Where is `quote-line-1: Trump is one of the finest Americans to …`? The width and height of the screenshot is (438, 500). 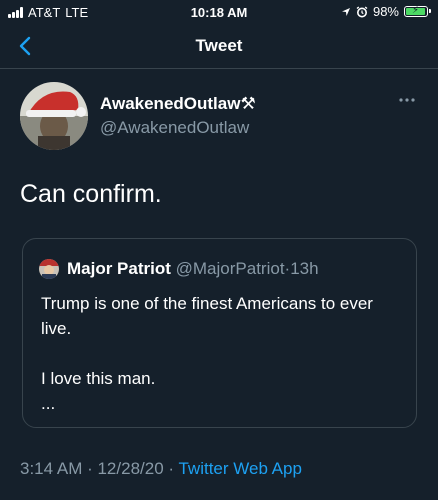
quote-line-1: Trump is one of the finest Americans to … is located at coordinates (207, 316).